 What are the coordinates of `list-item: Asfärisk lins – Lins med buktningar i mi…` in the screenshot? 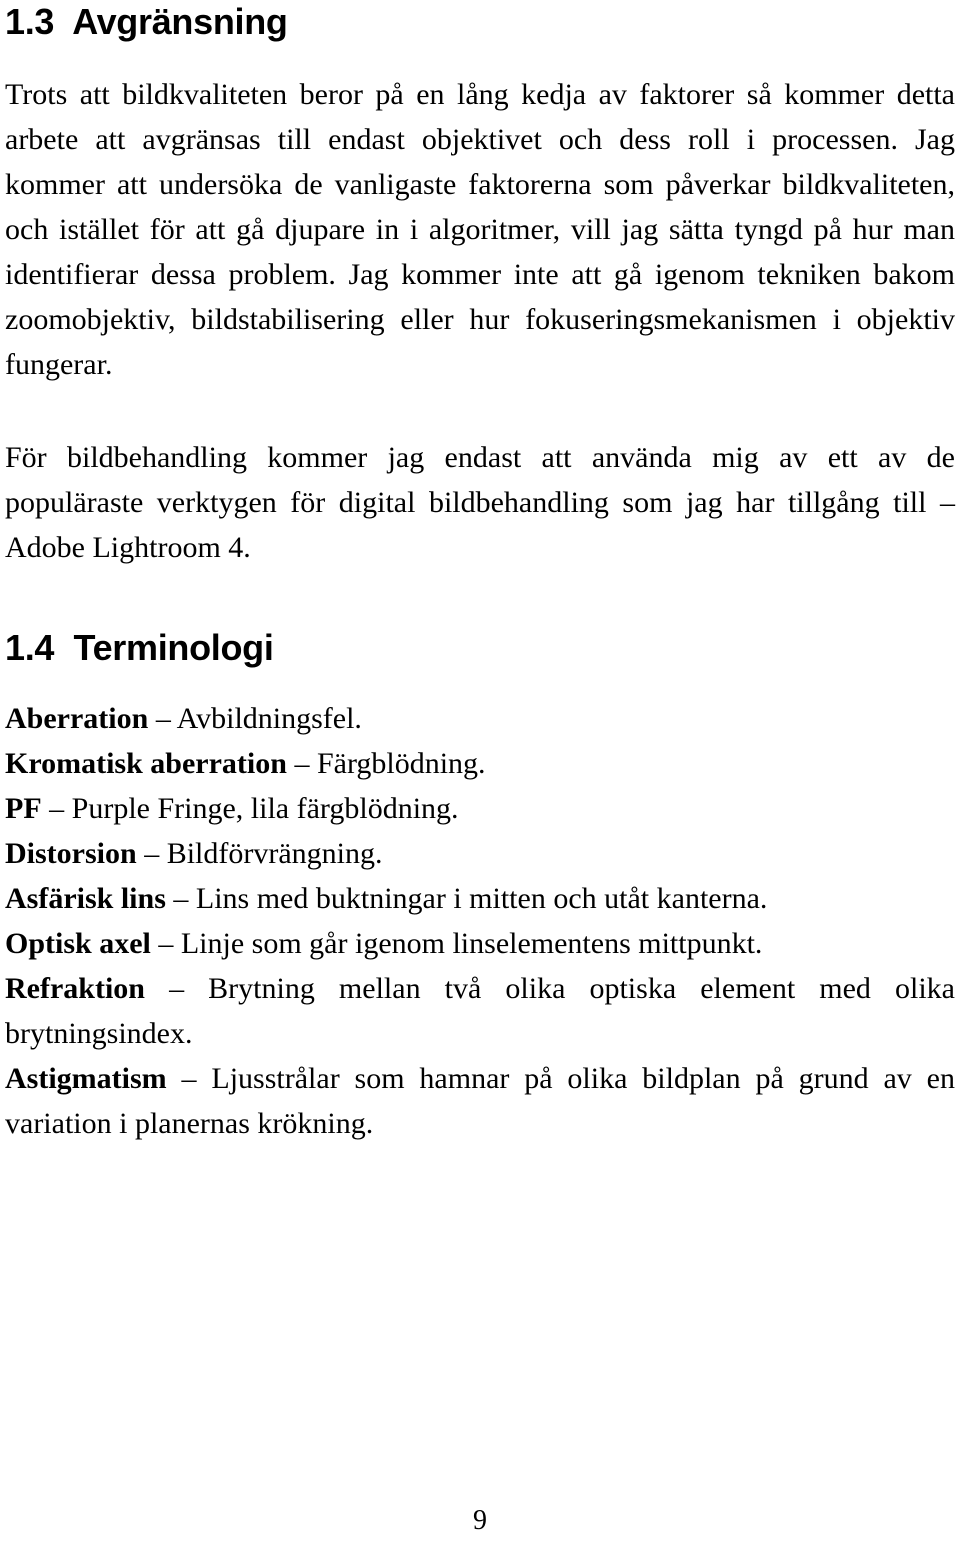 It's located at (480, 898).